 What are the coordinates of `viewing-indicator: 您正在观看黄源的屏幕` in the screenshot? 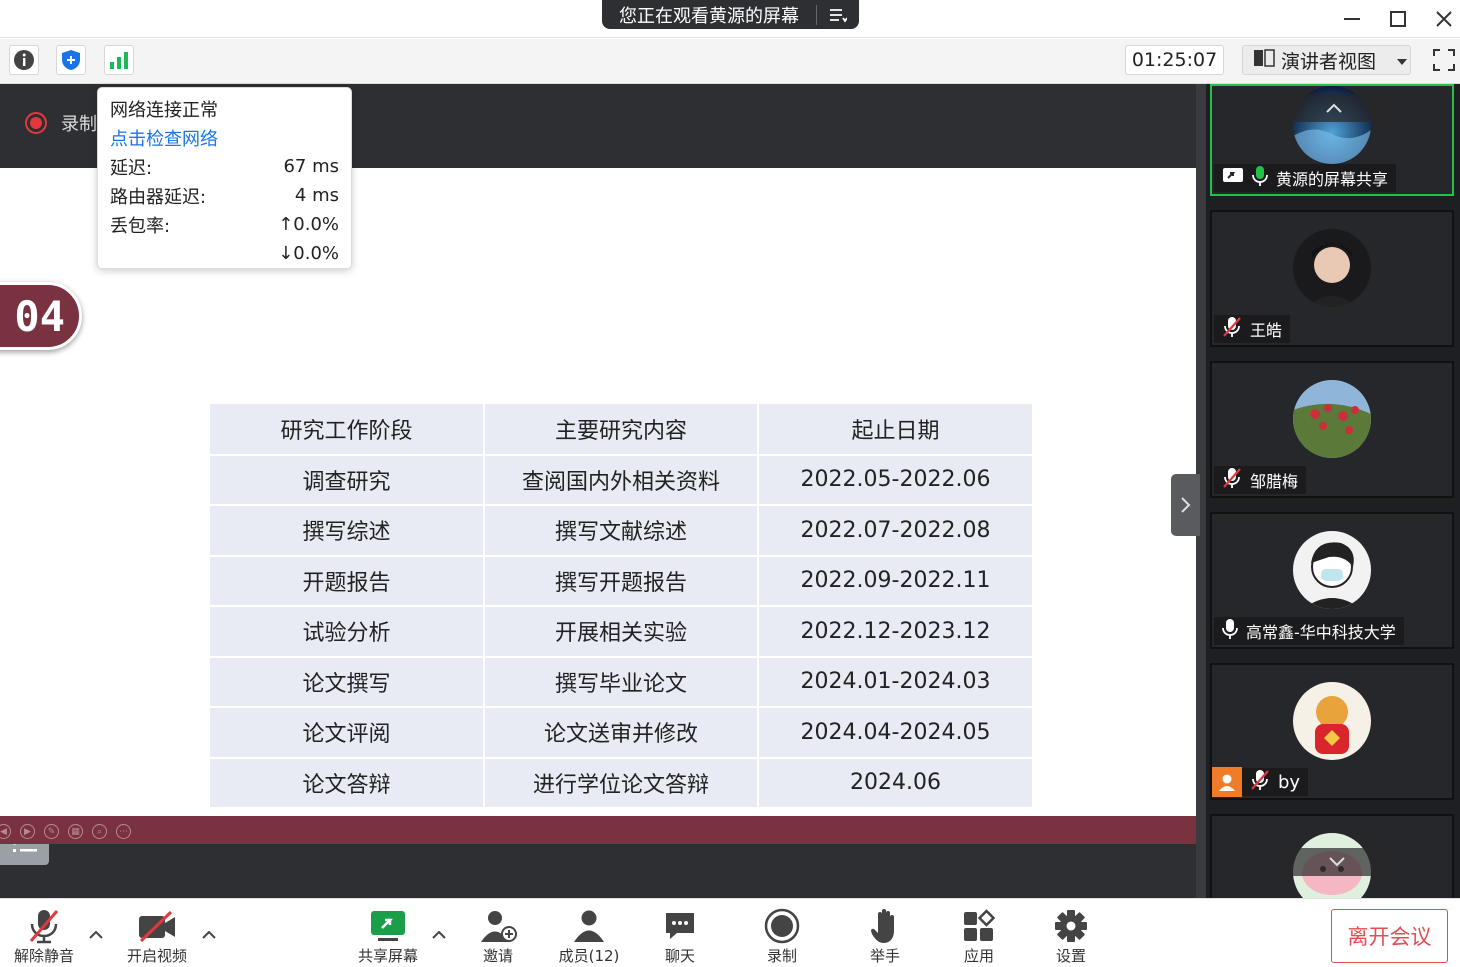 It's located at (730, 14).